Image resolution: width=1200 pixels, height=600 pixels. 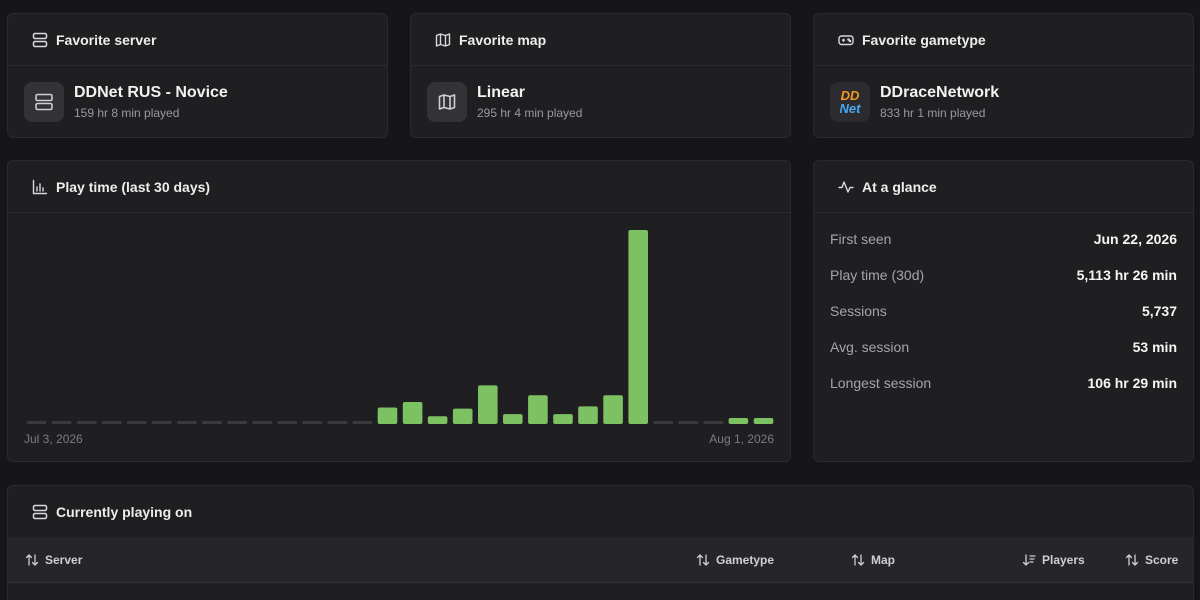 I want to click on bar-chart-icon, so click(x=40, y=186).